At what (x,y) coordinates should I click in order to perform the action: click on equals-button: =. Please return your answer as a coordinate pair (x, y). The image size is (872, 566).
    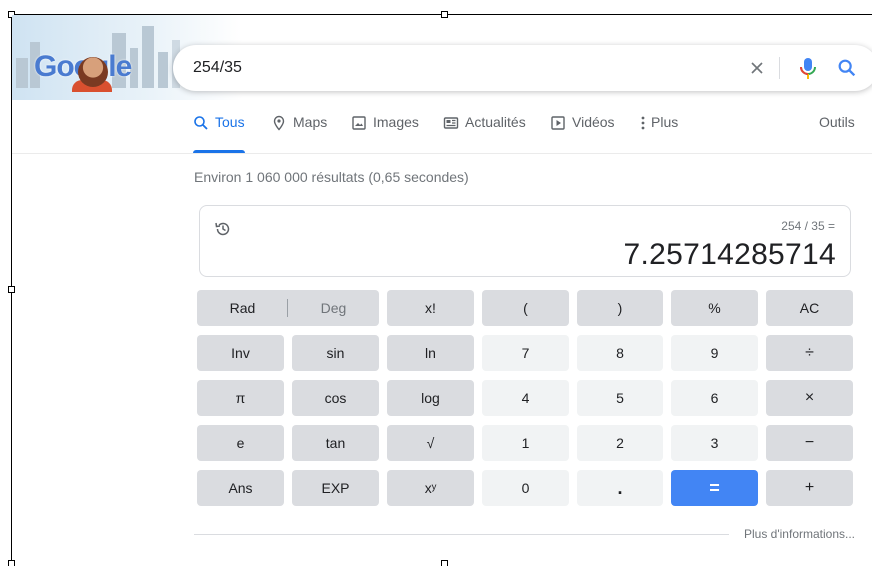
    Looking at the image, I should click on (714, 488).